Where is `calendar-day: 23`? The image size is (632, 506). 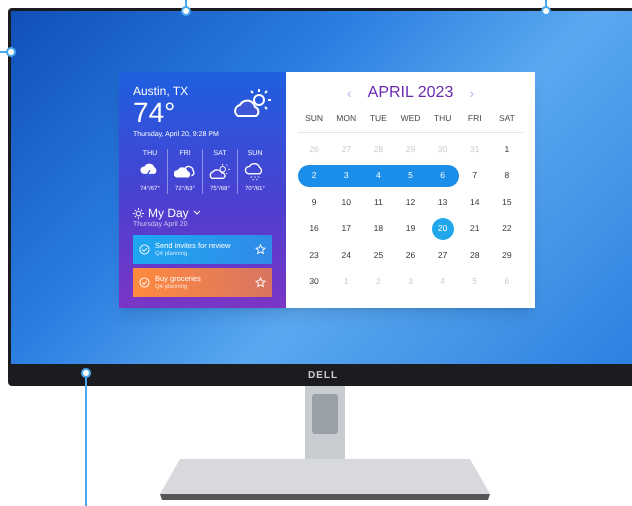
calendar-day: 23 is located at coordinates (314, 255).